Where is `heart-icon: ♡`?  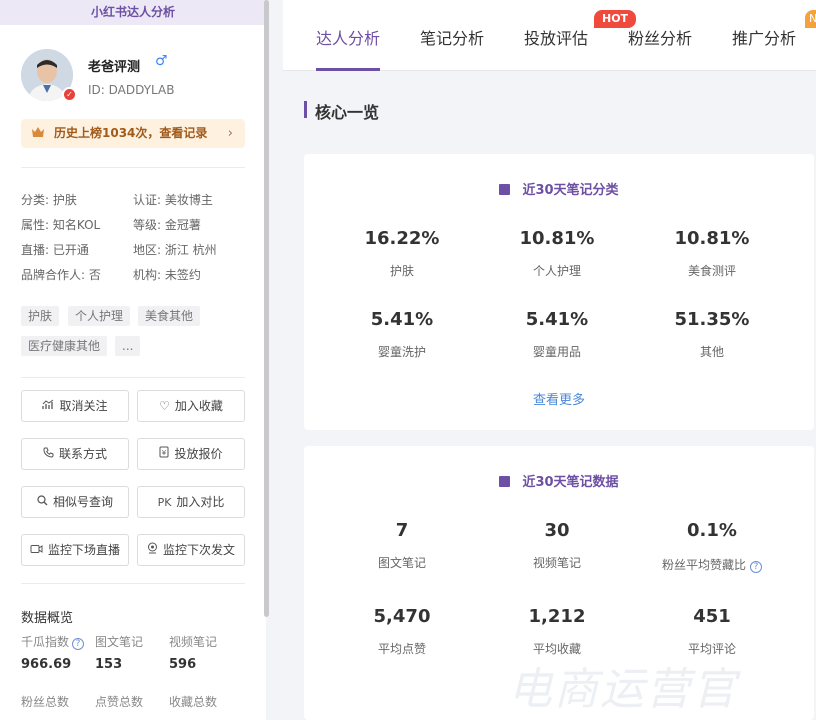 heart-icon: ♡ is located at coordinates (164, 406).